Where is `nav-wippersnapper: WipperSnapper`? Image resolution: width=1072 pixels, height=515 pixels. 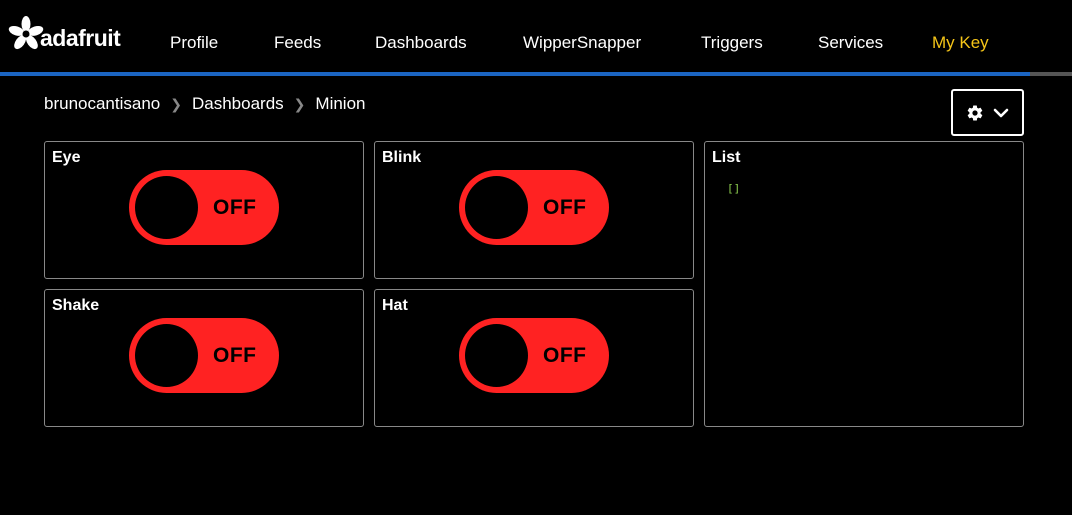 nav-wippersnapper: WipperSnapper is located at coordinates (582, 43).